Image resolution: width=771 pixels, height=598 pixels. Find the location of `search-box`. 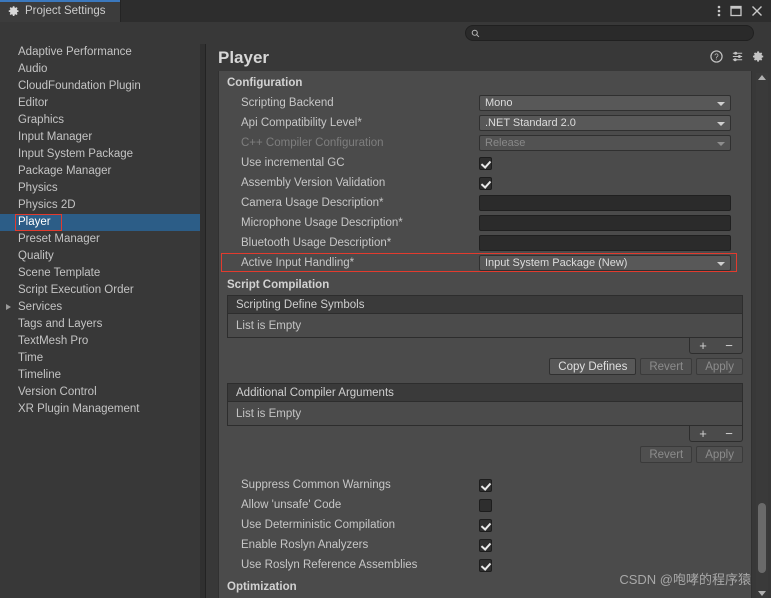

search-box is located at coordinates (609, 33).